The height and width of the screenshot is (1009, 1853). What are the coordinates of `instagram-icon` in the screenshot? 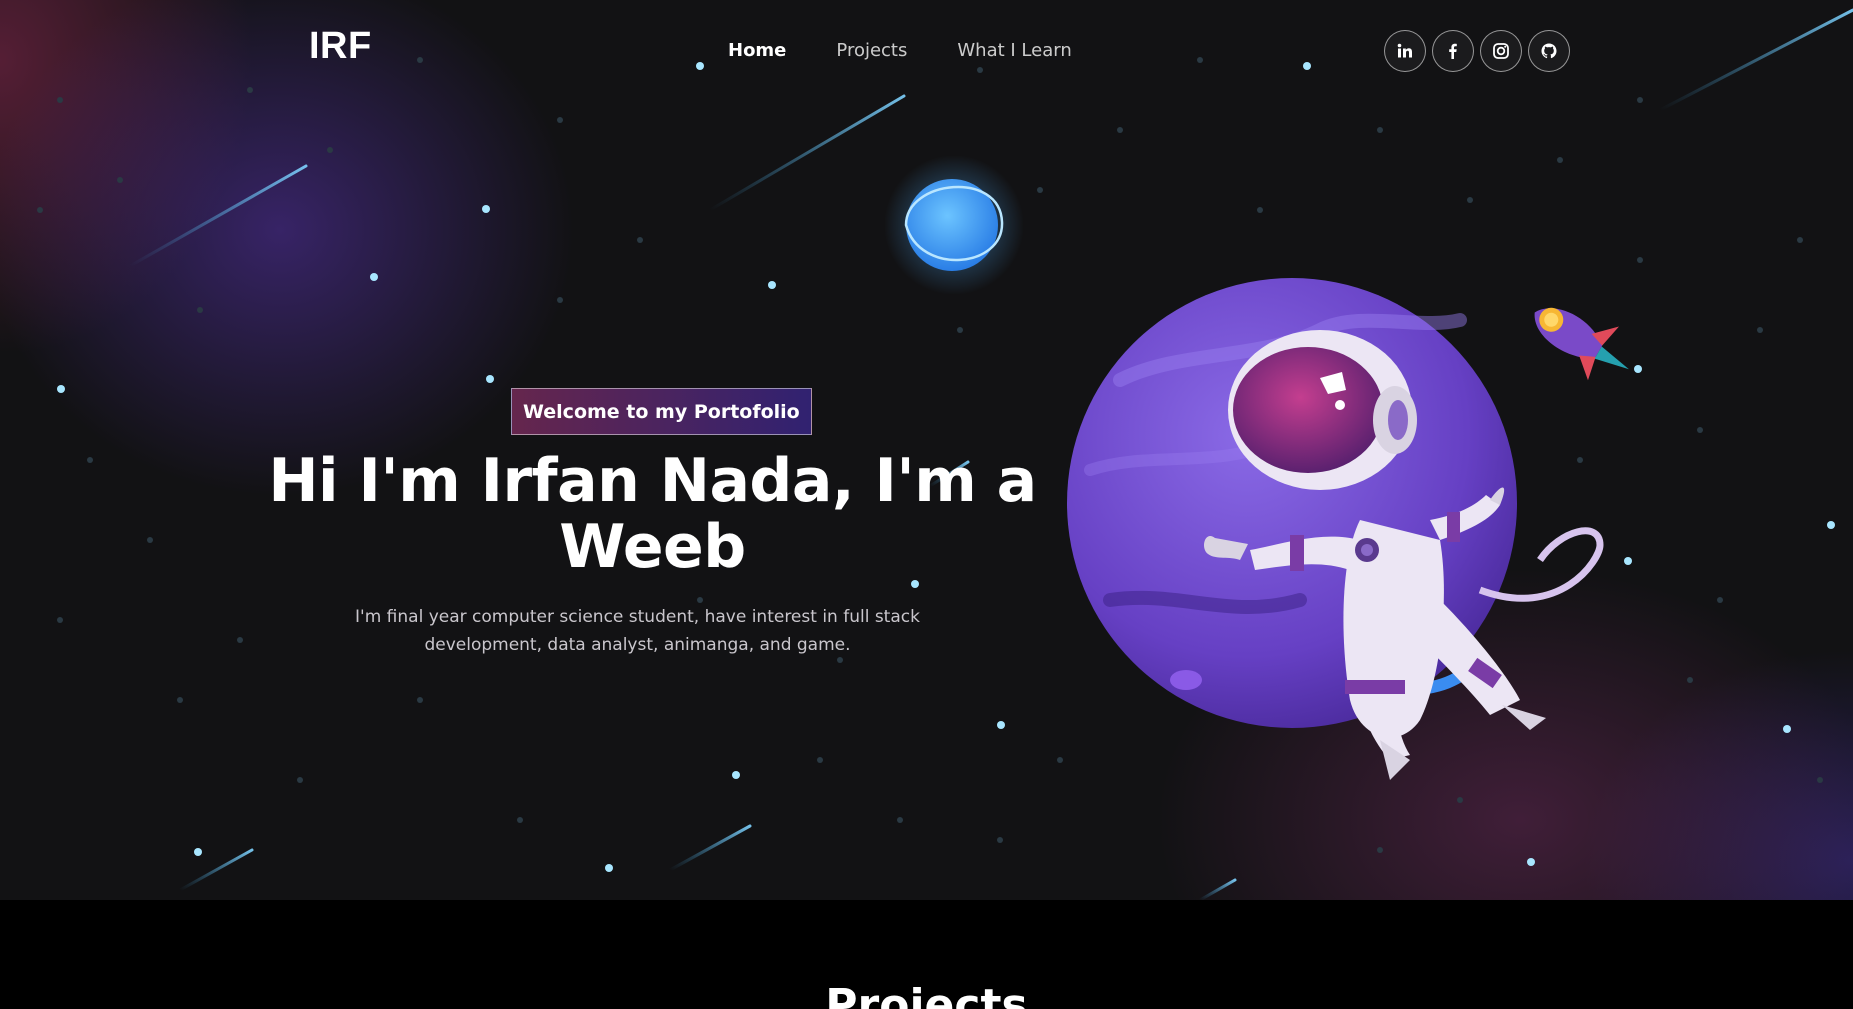 It's located at (1501, 51).